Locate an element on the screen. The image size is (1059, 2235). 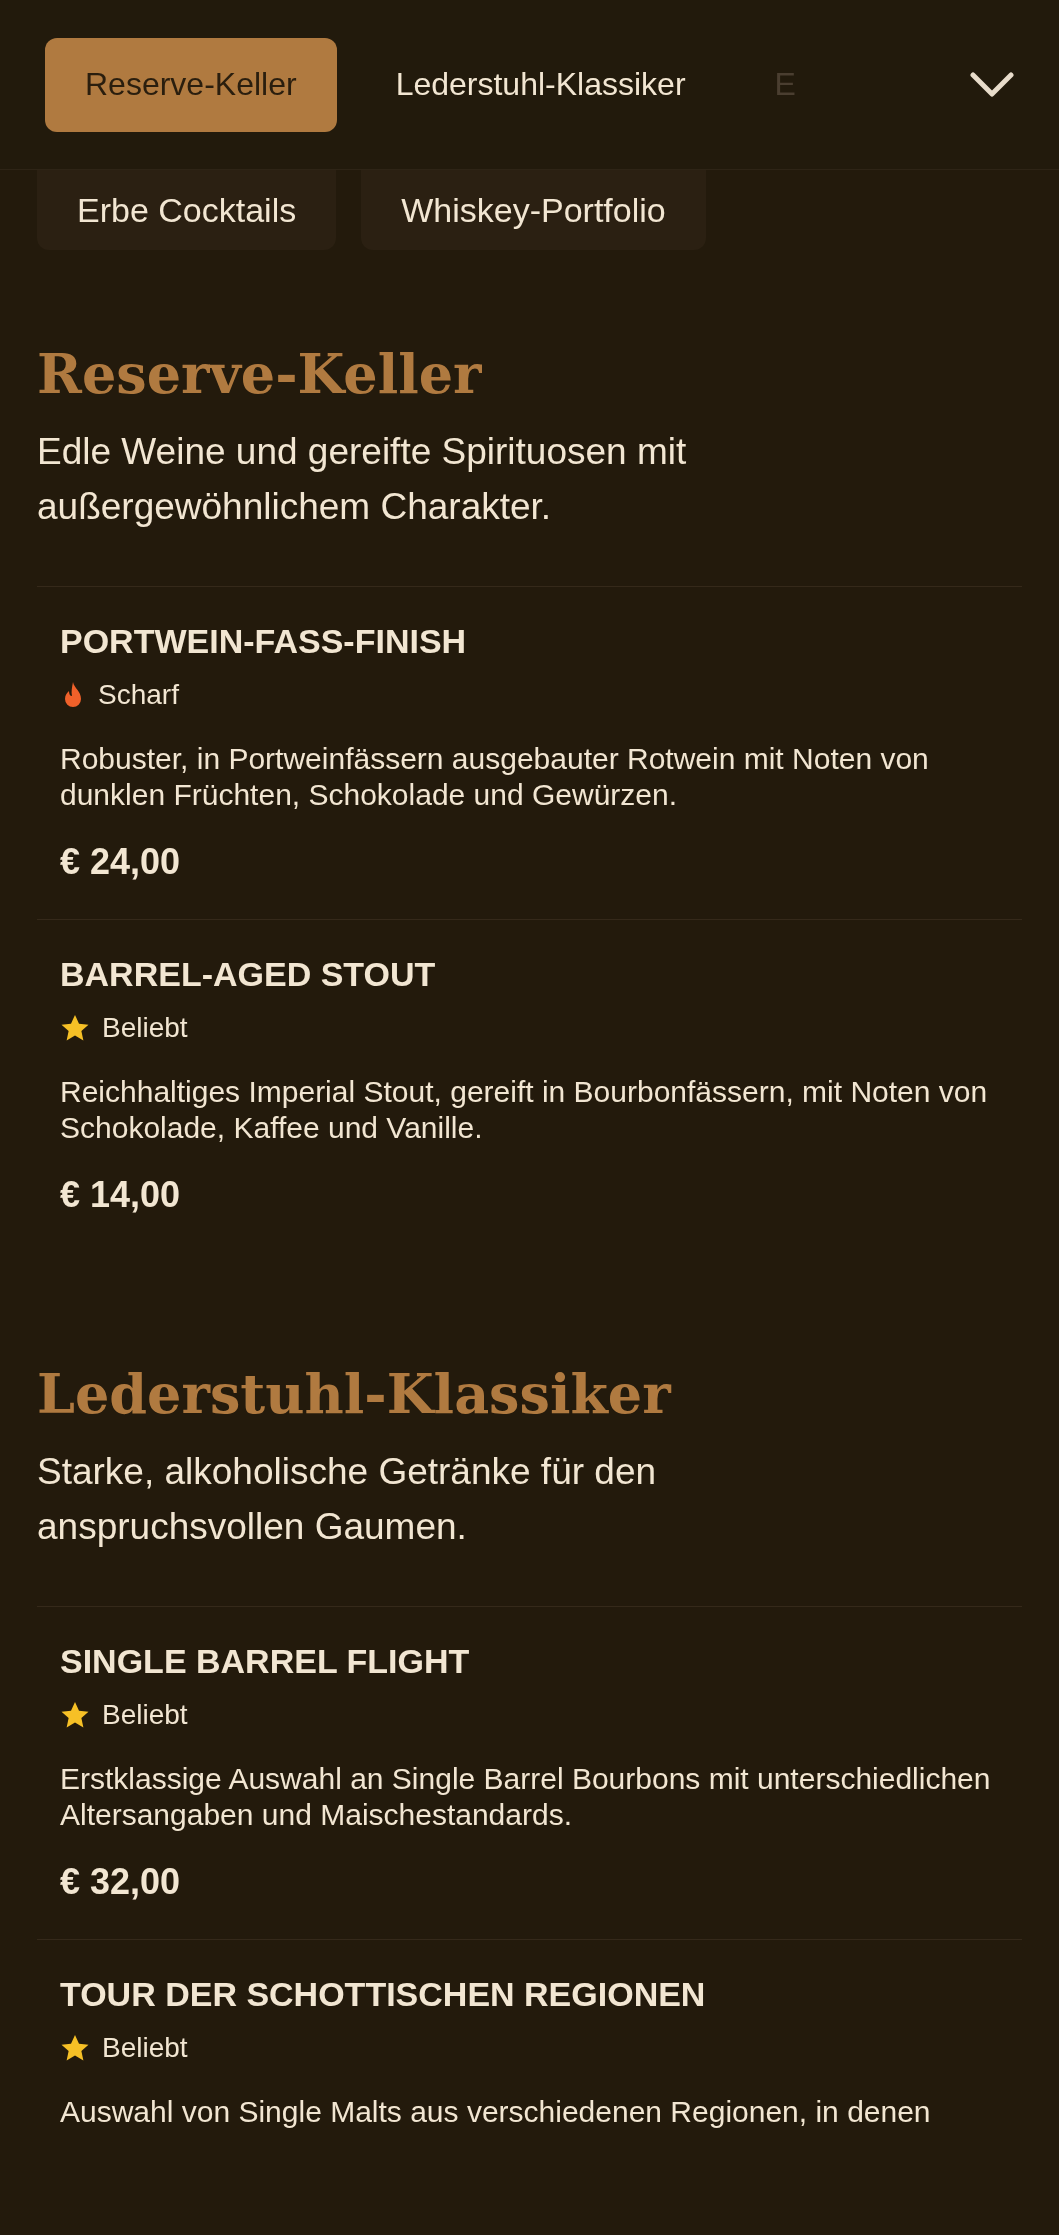
section-title: Lederstuhl-Klassiker is located at coordinates (355, 1394).